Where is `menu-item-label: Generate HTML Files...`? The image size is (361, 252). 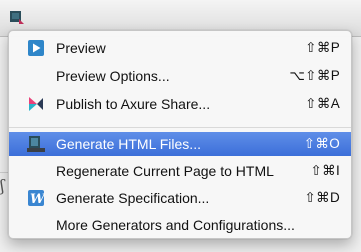 menu-item-label: Generate HTML Files... is located at coordinates (128, 144).